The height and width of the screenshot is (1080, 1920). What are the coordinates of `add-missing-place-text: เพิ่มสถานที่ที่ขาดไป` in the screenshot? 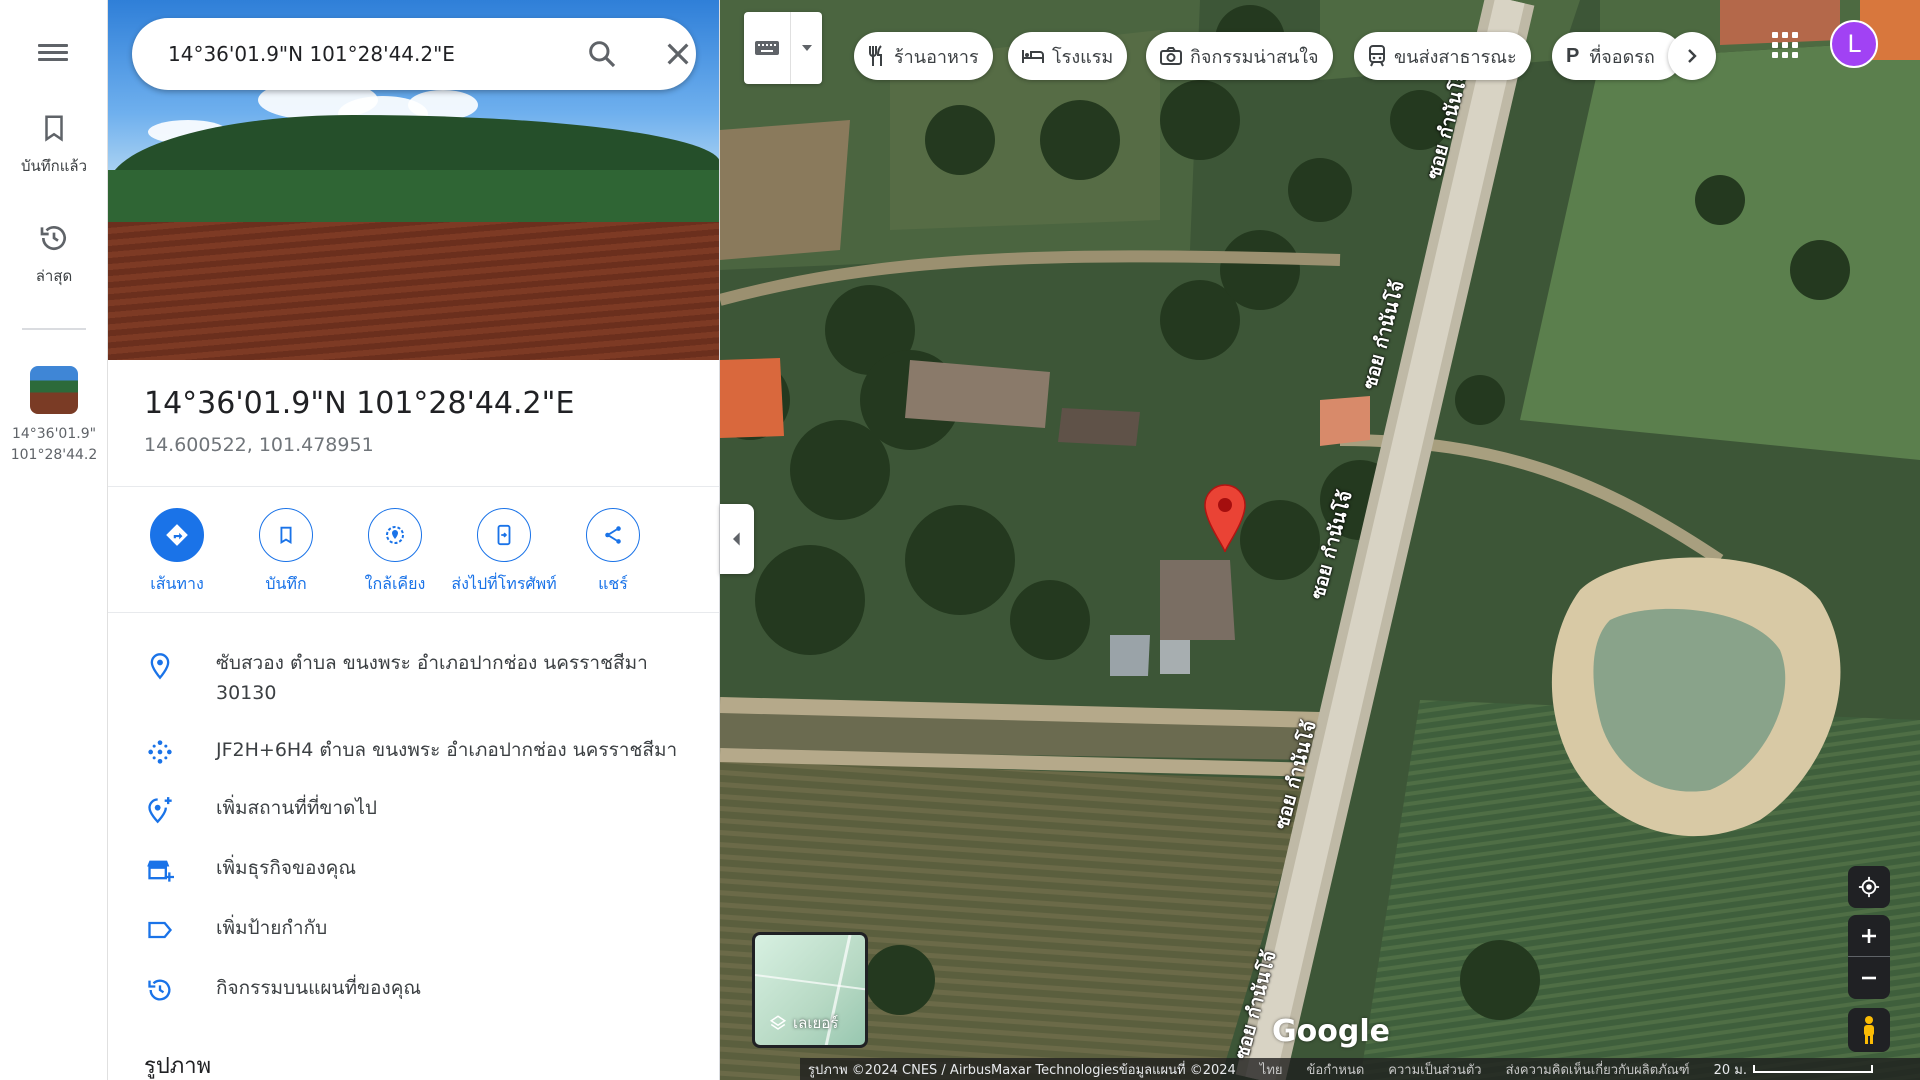 It's located at (296, 808).